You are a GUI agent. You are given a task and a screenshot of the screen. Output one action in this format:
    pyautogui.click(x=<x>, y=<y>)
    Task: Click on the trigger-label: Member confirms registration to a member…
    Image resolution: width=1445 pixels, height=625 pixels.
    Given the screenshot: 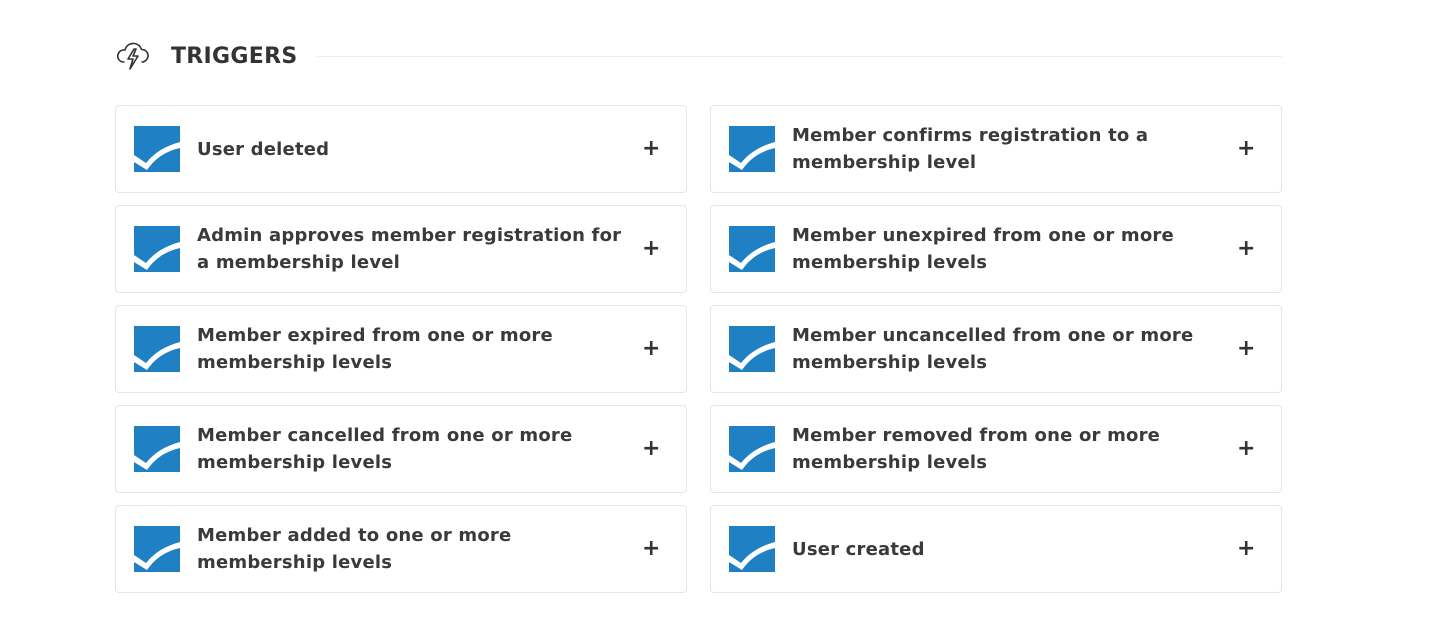 What is the action you would take?
    pyautogui.click(x=970, y=149)
    